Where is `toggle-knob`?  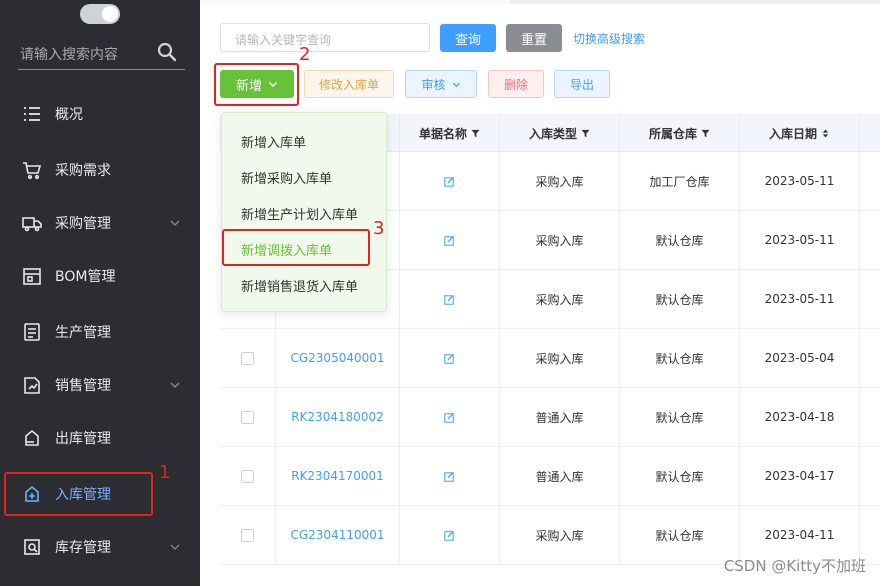 toggle-knob is located at coordinates (110, 14).